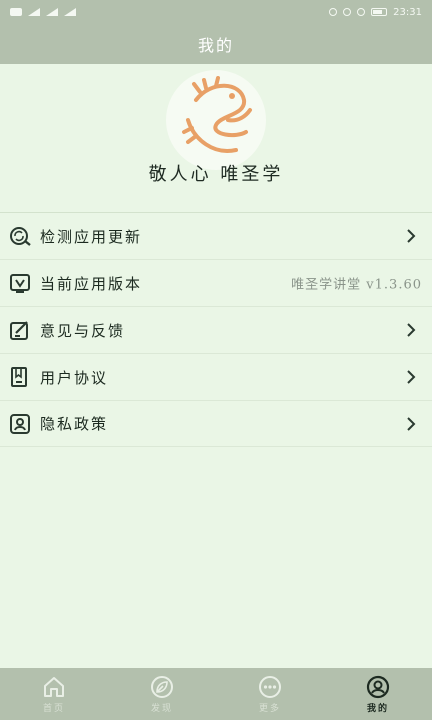  Describe the element at coordinates (70, 12) in the screenshot. I see `wifi-icon` at that location.